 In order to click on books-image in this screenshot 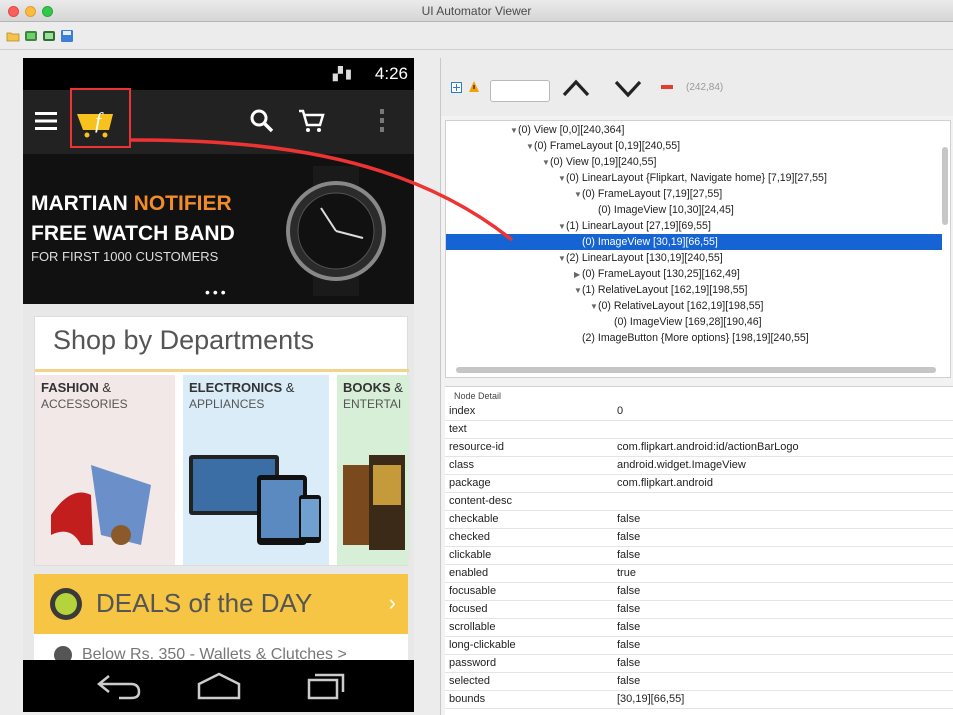, I will do `click(374, 502)`.